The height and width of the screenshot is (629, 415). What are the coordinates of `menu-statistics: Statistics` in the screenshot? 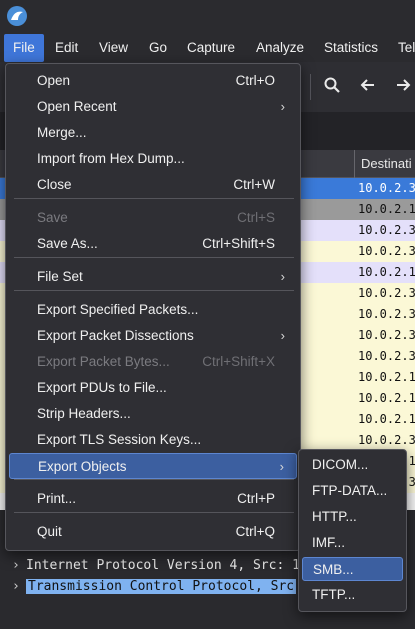 It's located at (351, 48).